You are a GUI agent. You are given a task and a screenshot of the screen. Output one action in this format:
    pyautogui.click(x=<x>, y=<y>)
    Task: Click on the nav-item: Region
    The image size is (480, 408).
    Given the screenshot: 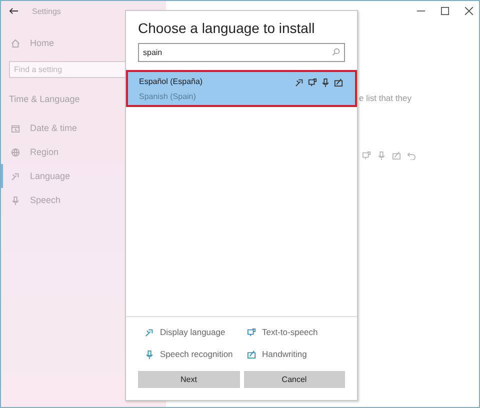 What is the action you would take?
    pyautogui.click(x=83, y=152)
    